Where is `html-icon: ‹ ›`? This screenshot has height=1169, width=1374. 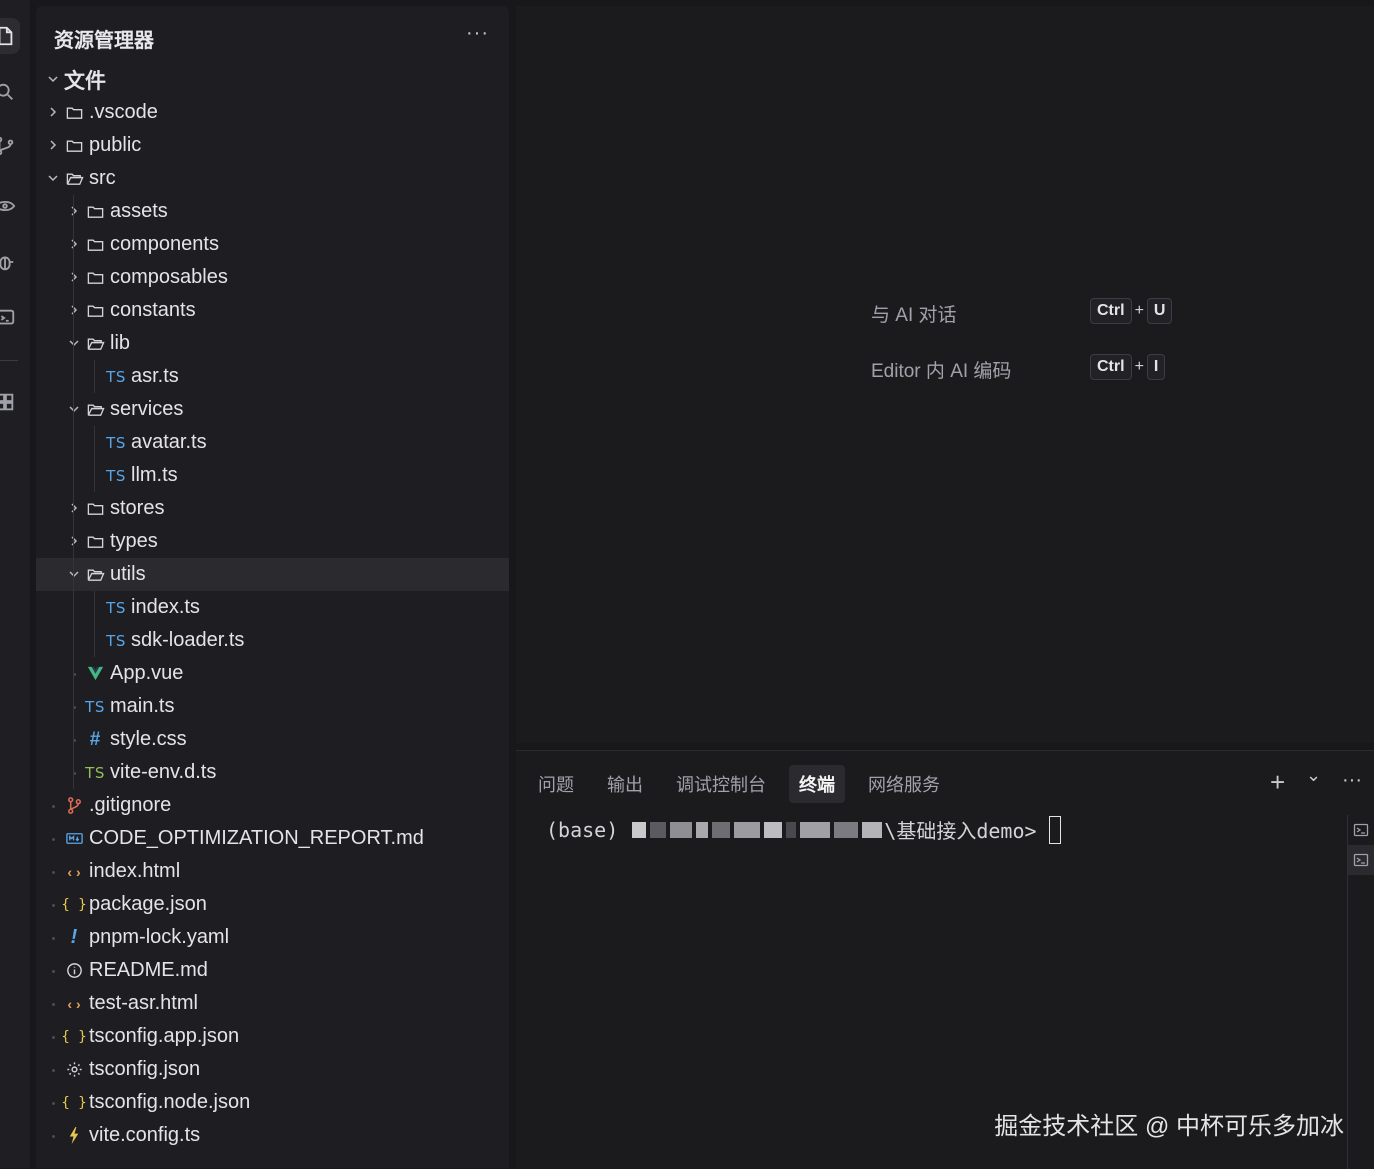
html-icon: ‹ › is located at coordinates (74, 871).